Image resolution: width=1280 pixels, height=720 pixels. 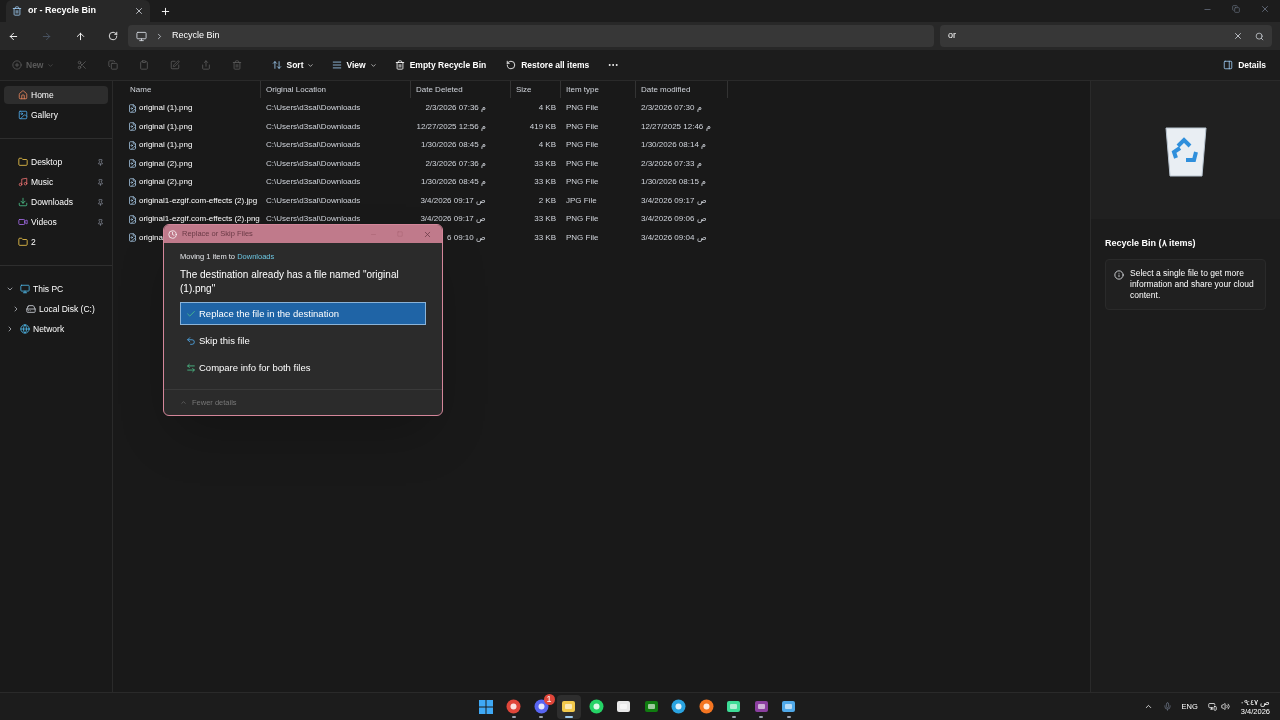 I want to click on column-header: Name, so click(x=141, y=89).